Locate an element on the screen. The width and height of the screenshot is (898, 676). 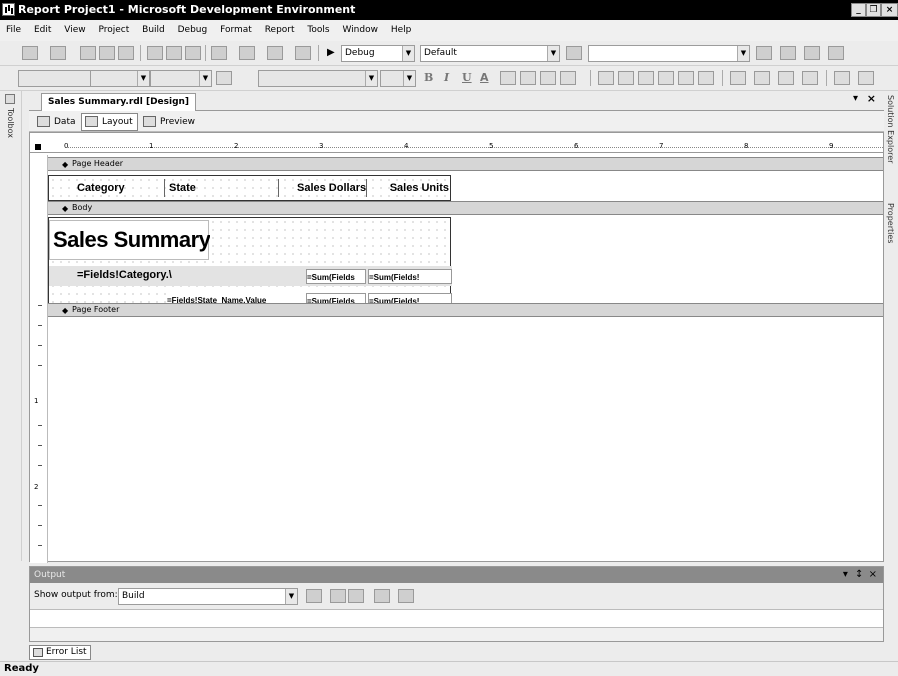
page-header-area: Category State Sales Dollars Sales Units is located at coordinates (249, 188).